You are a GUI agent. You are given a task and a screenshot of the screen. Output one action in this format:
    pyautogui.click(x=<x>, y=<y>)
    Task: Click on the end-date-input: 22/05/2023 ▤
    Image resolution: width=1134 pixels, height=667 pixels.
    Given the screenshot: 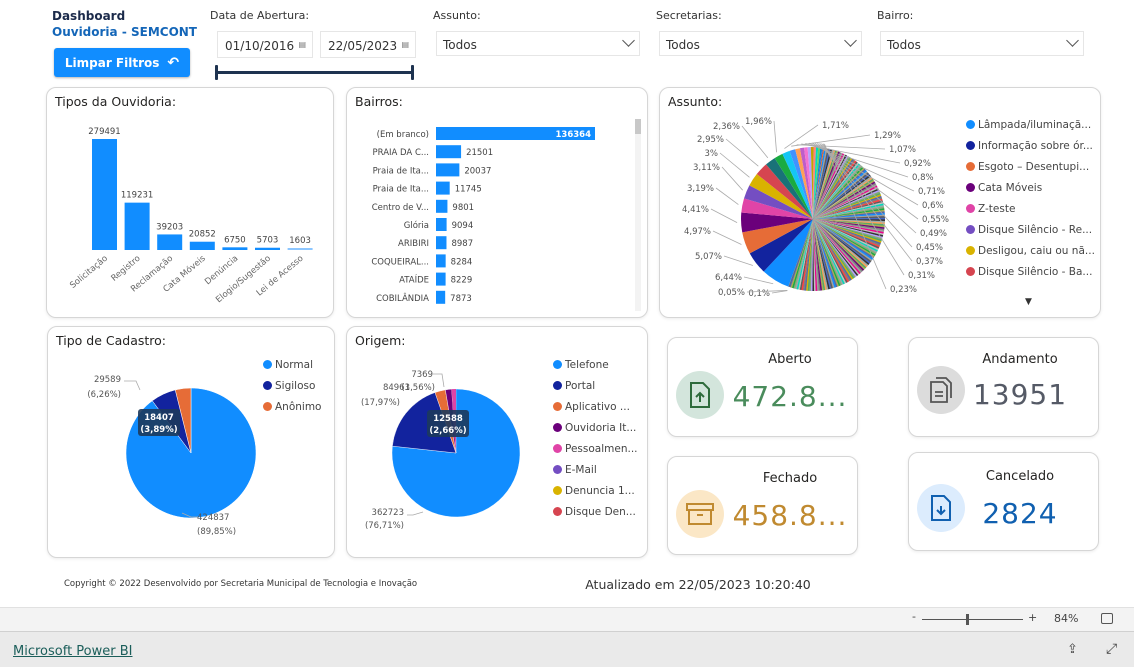 What is the action you would take?
    pyautogui.click(x=368, y=44)
    